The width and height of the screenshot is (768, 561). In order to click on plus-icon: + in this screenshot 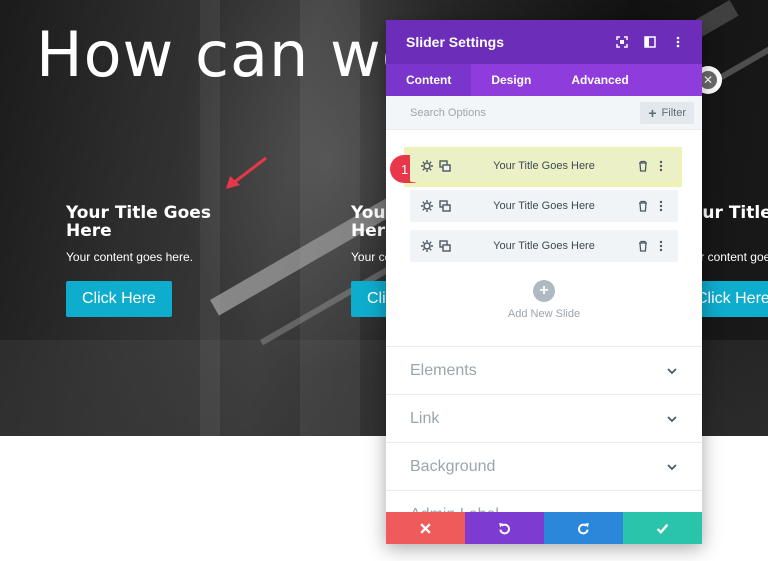, I will do `click(652, 112)`.